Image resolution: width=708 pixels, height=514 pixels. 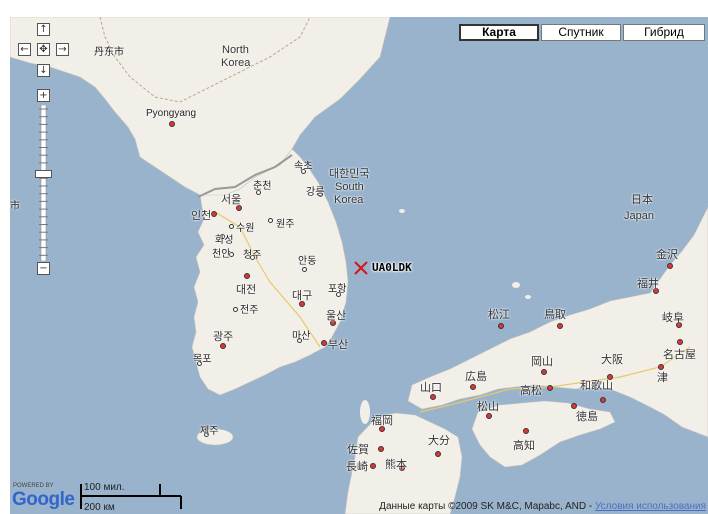 What do you see at coordinates (43, 268) in the screenshot?
I see `zoom-out-button: −` at bounding box center [43, 268].